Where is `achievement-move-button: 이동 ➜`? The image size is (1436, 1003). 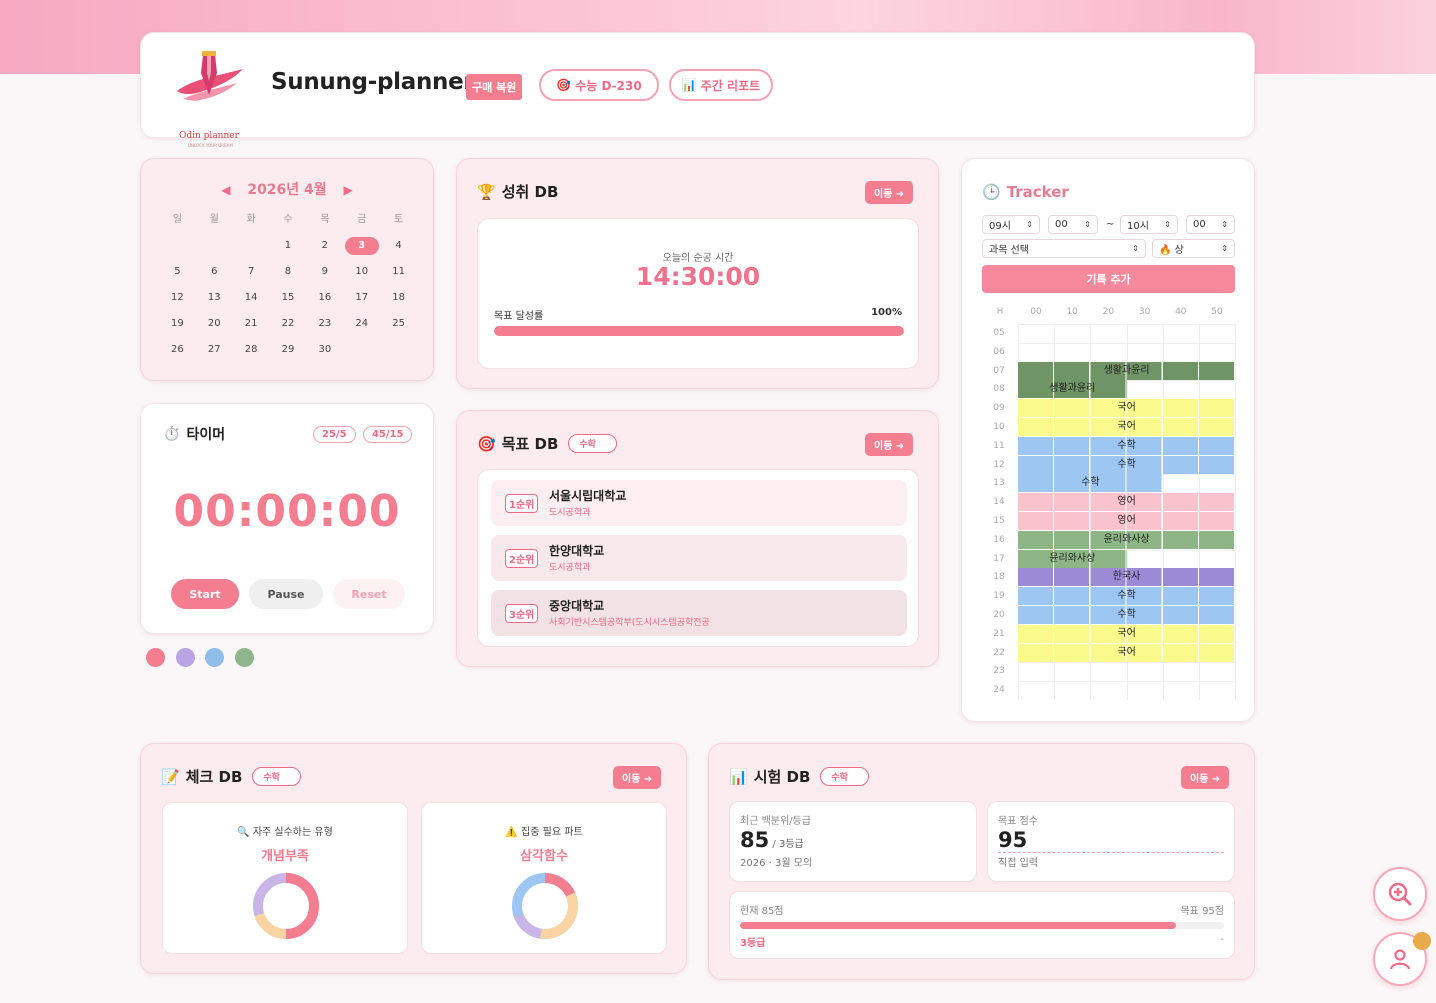 achievement-move-button: 이동 ➜ is located at coordinates (889, 192).